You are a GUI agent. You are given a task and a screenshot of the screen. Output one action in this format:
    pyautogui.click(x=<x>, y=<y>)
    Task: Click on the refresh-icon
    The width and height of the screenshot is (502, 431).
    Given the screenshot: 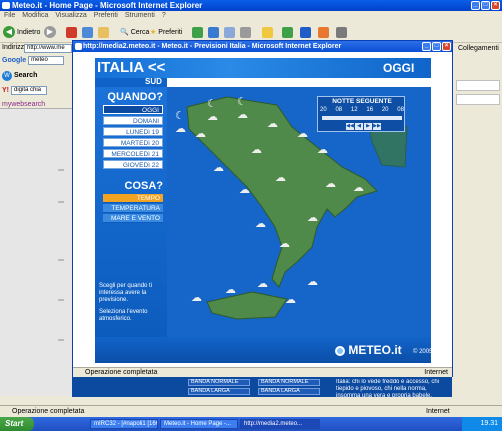 What is the action you would take?
    pyautogui.click(x=87, y=32)
    